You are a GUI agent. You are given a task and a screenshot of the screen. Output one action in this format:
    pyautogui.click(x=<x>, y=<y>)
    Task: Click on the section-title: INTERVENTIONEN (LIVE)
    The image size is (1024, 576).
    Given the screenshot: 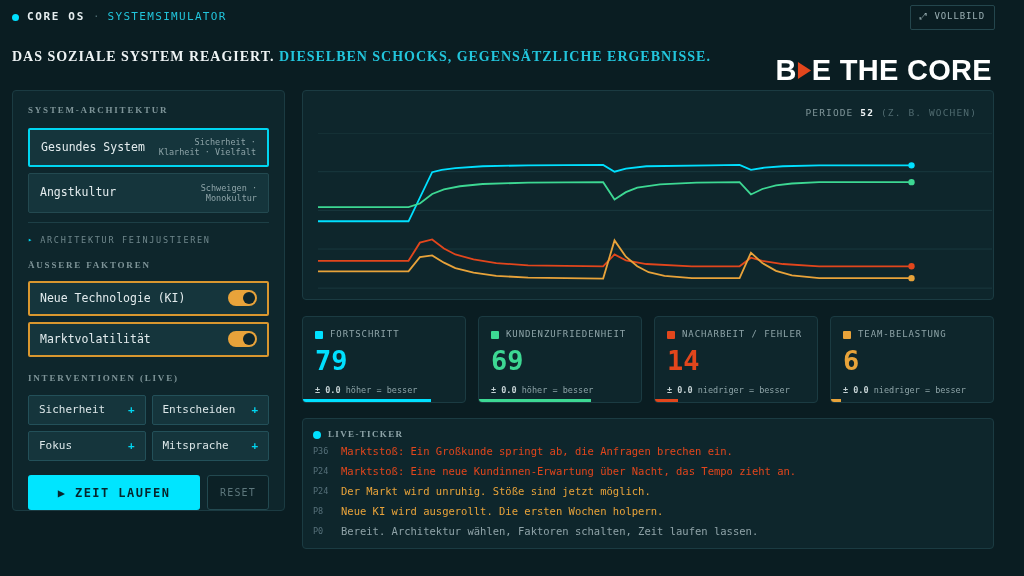 What is the action you would take?
    pyautogui.click(x=104, y=378)
    